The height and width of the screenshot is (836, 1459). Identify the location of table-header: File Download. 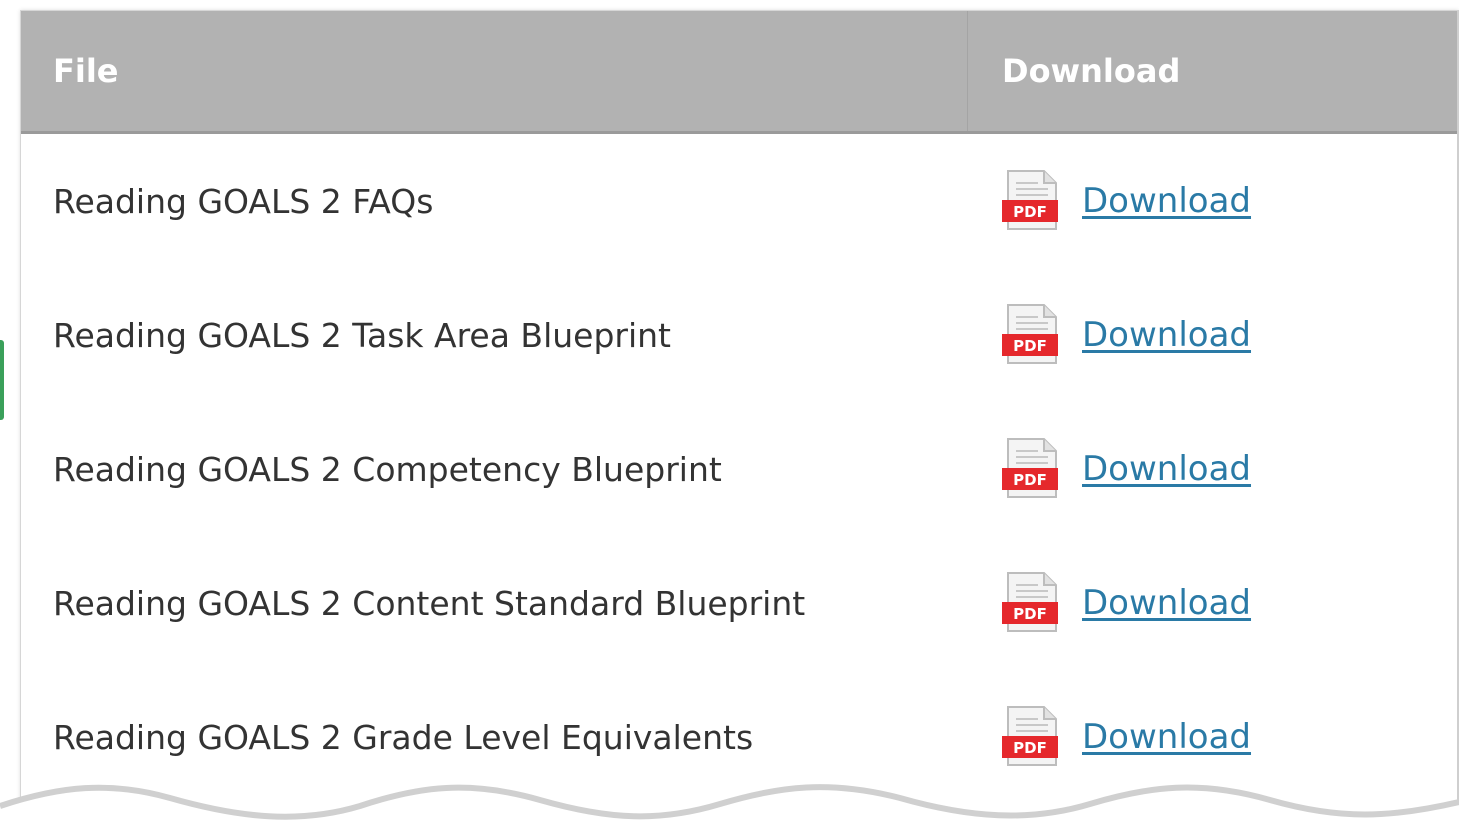
(739, 72).